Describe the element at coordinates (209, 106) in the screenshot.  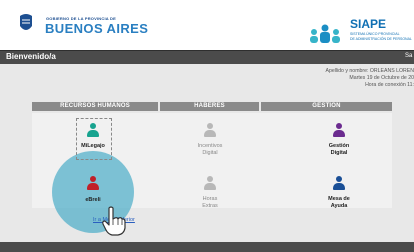
I see `column-header-haberes: HABERES` at that location.